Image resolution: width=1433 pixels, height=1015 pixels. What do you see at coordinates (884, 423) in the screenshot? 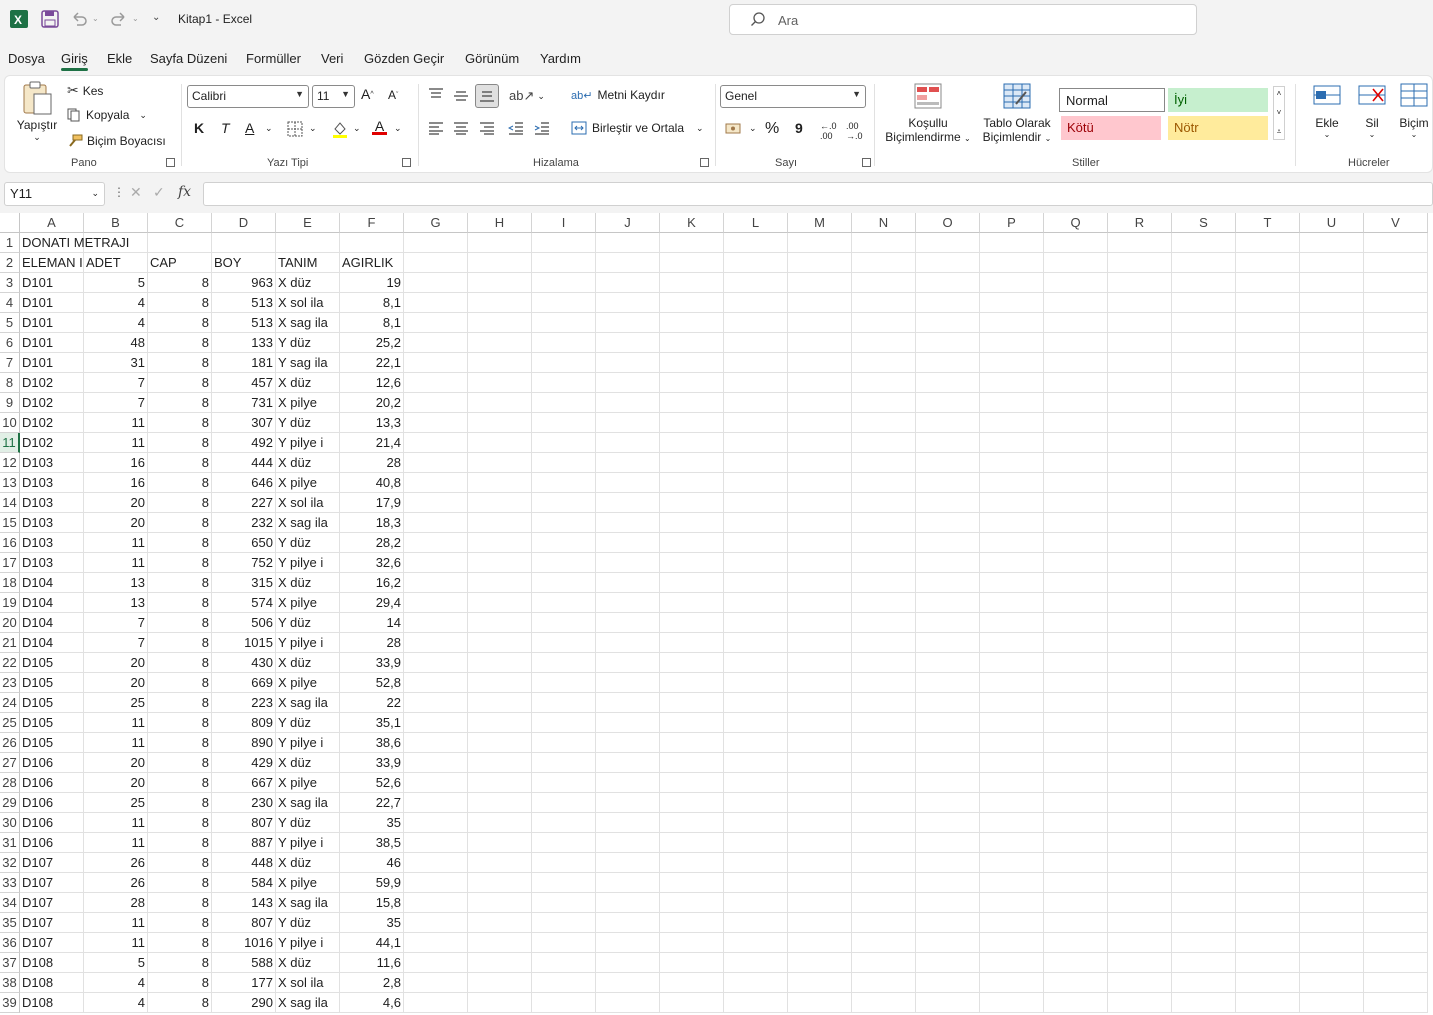
I see `cell-n10` at bounding box center [884, 423].